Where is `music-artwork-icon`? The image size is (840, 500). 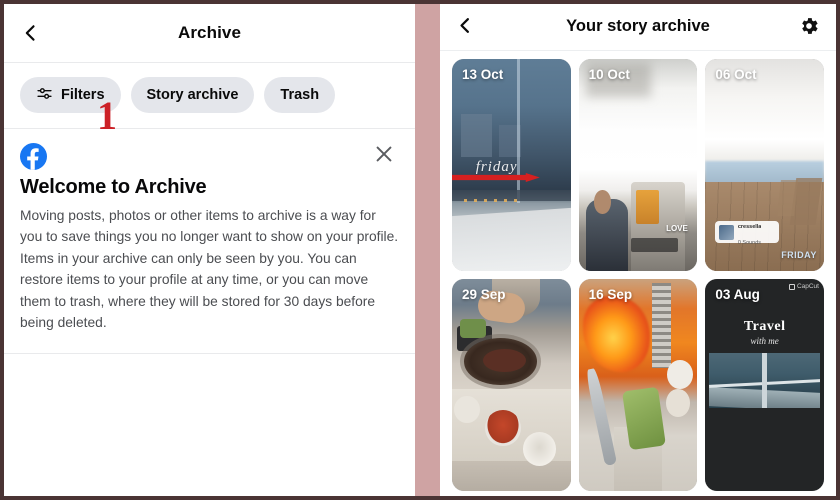
music-artwork-icon is located at coordinates (726, 232).